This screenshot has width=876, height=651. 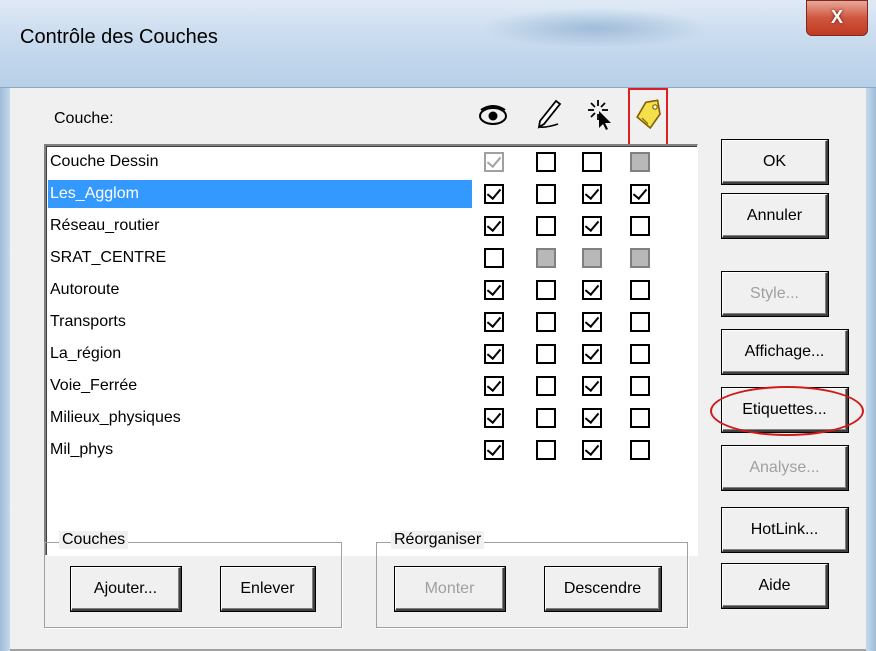 I want to click on layer-row: Autoroute, so click(x=371, y=290).